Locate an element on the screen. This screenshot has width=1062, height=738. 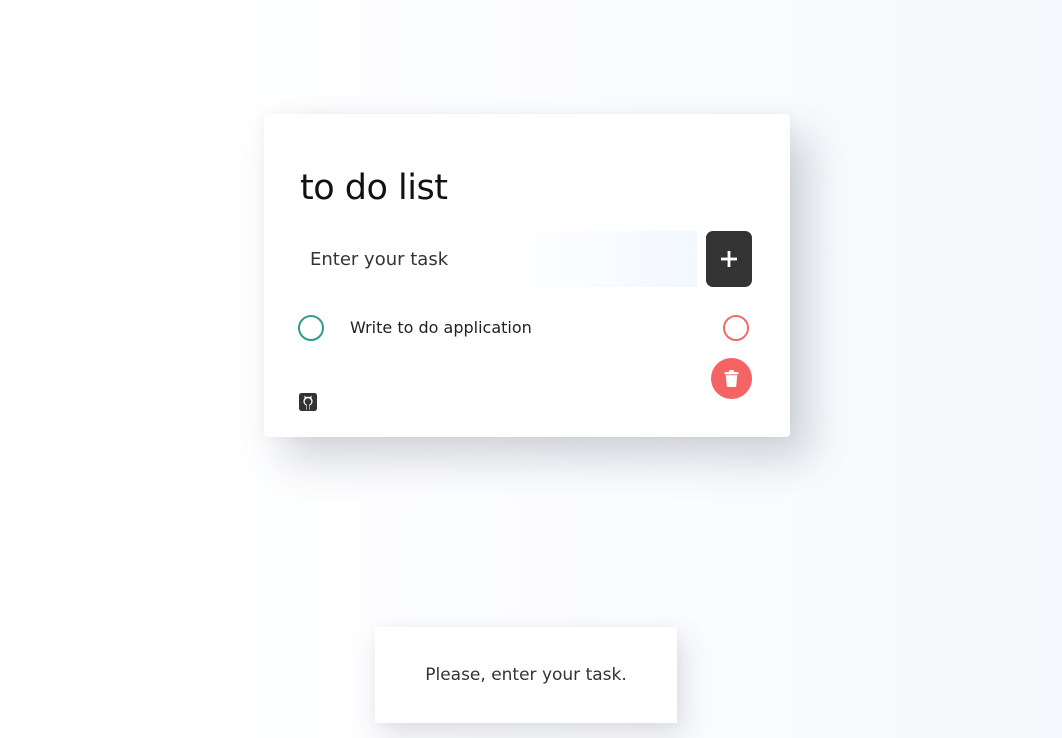
github-icon is located at coordinates (308, 402).